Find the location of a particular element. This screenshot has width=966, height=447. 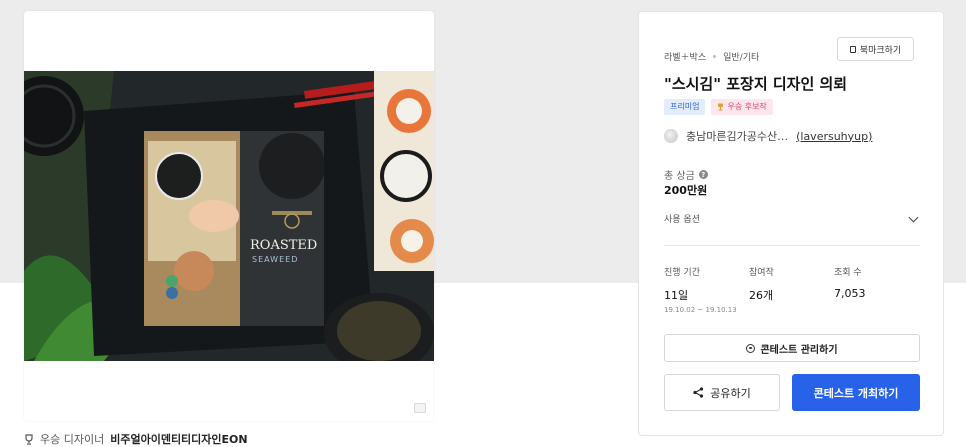

settings-icon is located at coordinates (751, 348).